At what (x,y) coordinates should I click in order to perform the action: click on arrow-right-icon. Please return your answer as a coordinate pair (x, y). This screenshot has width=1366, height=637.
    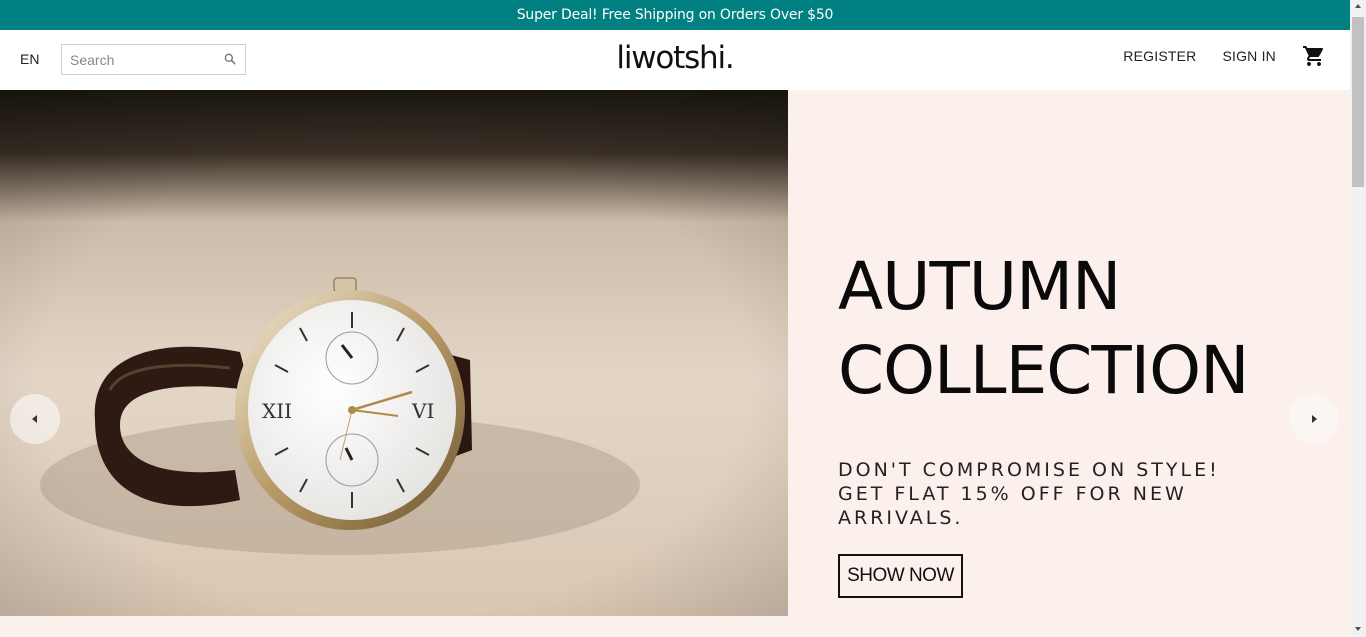
    Looking at the image, I should click on (1314, 419).